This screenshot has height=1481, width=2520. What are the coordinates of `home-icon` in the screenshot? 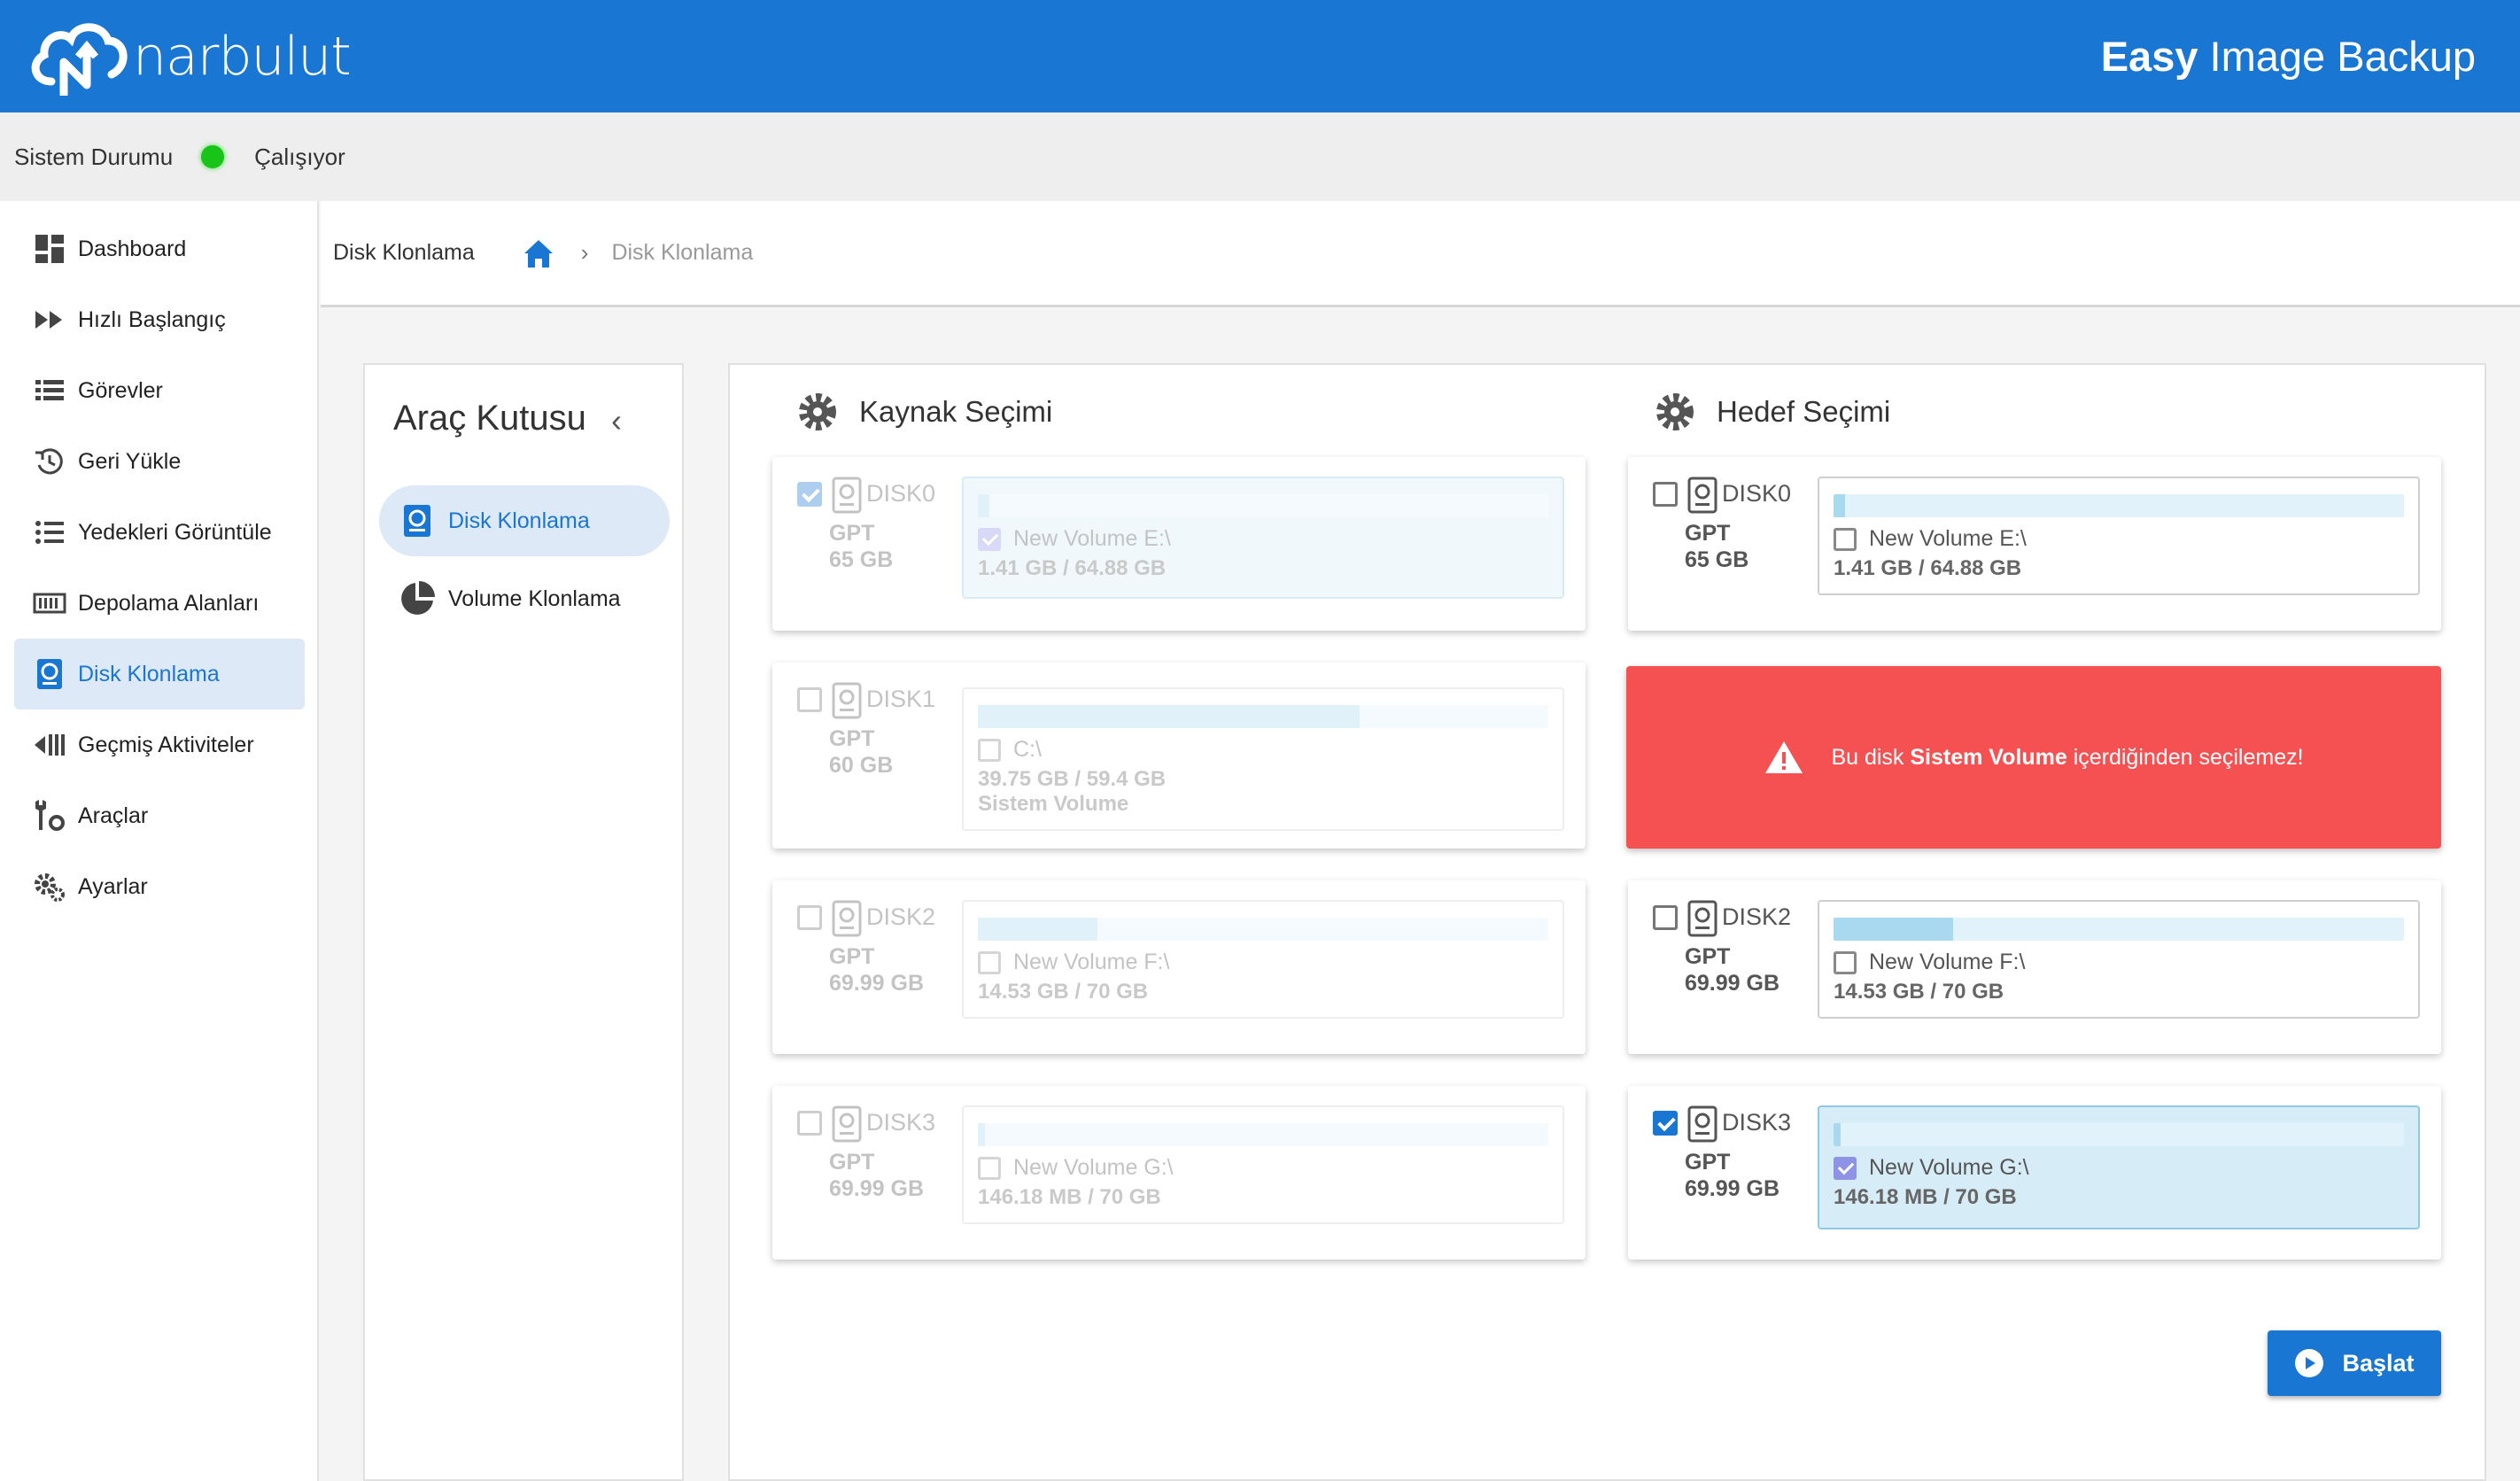 It's located at (538, 254).